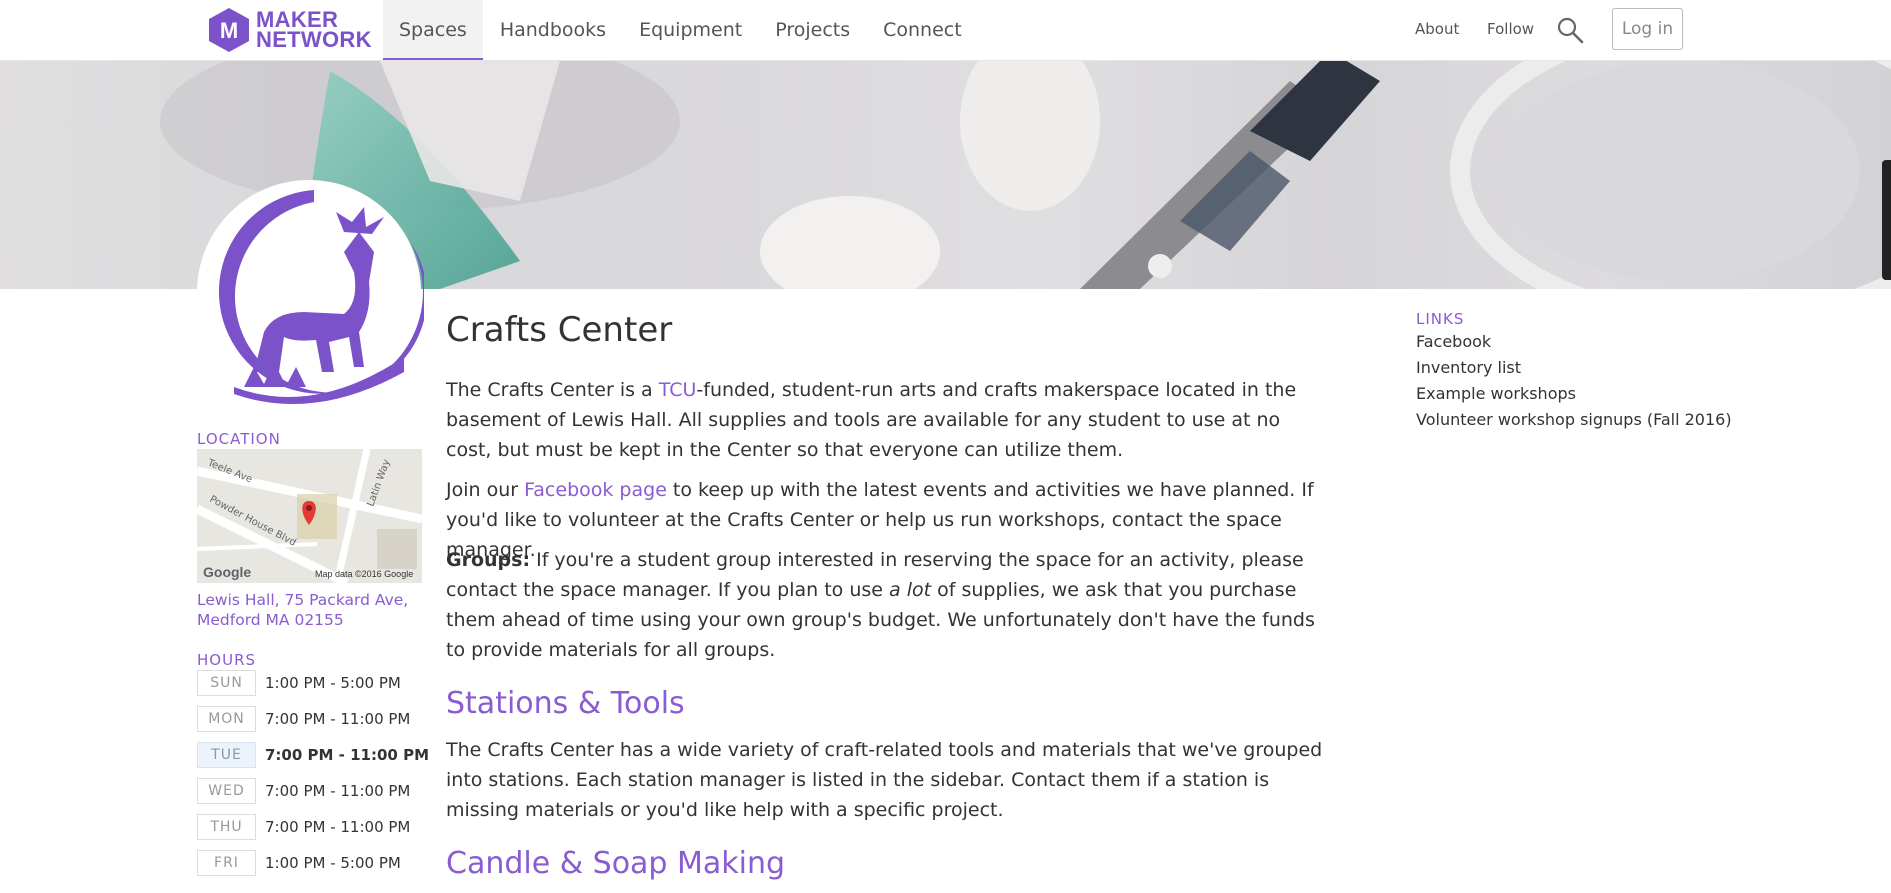 This screenshot has width=1891, height=893. I want to click on links-title: LINKS, so click(1440, 319).